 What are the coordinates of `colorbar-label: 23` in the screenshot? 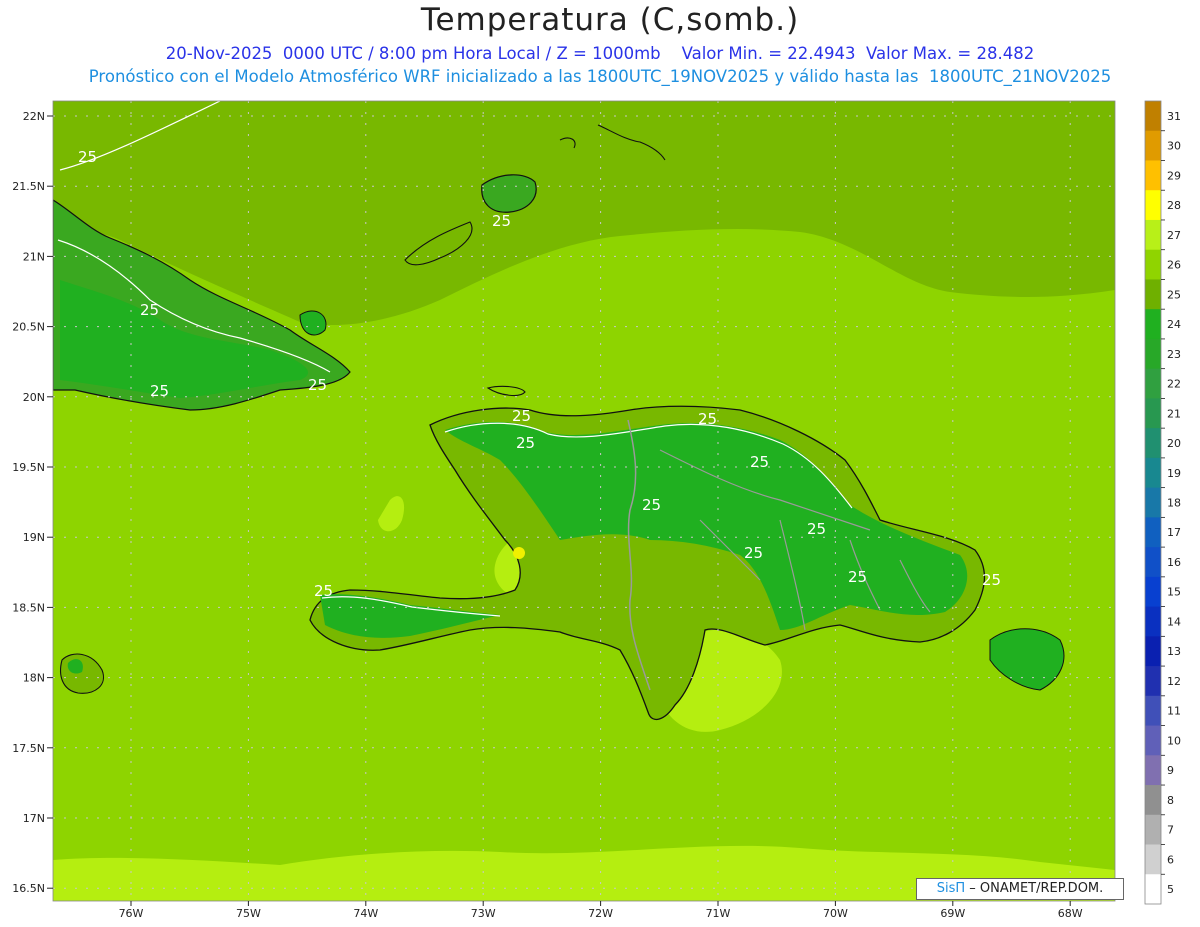 It's located at (1174, 354).